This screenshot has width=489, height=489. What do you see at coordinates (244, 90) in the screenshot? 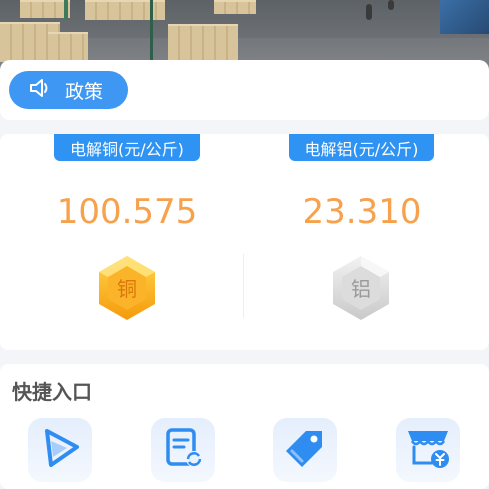
I see `policy-card: 政策` at bounding box center [244, 90].